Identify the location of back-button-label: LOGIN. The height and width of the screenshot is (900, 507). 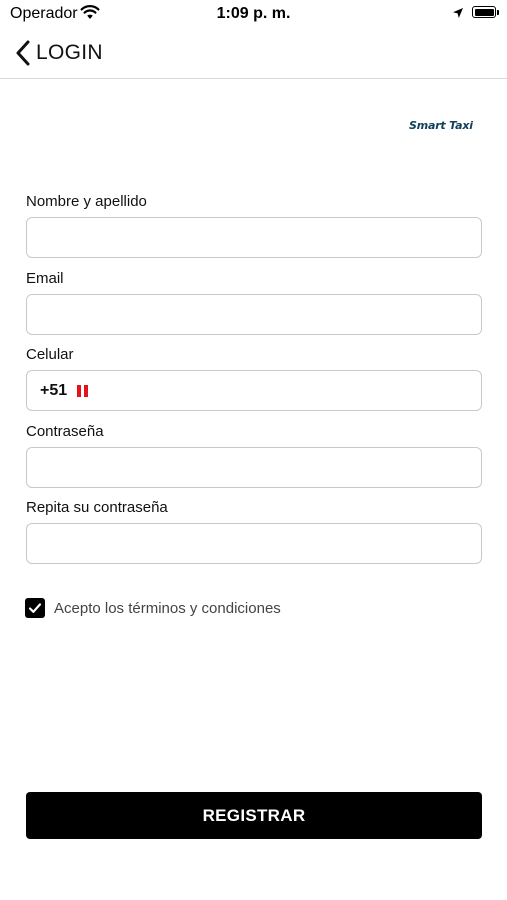
(69, 52).